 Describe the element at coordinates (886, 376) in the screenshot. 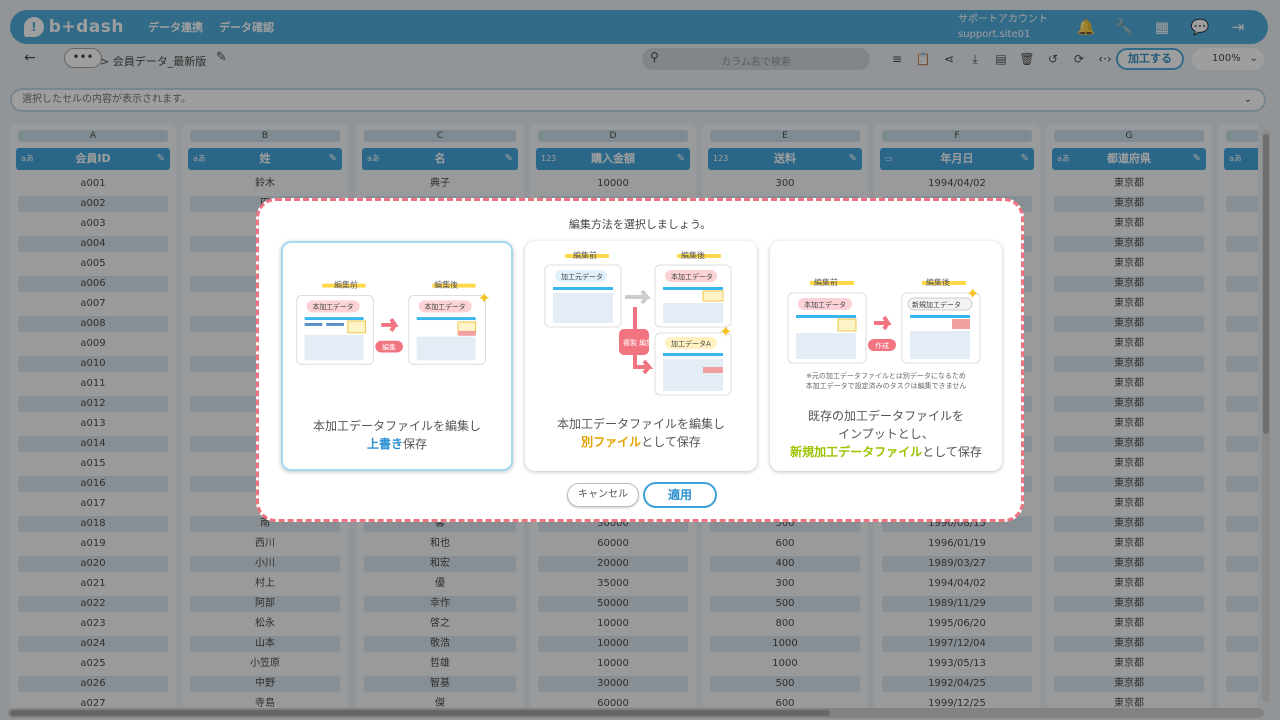

I see `new-file-note-1: ※元の加工データファイルとは別データになるため` at that location.